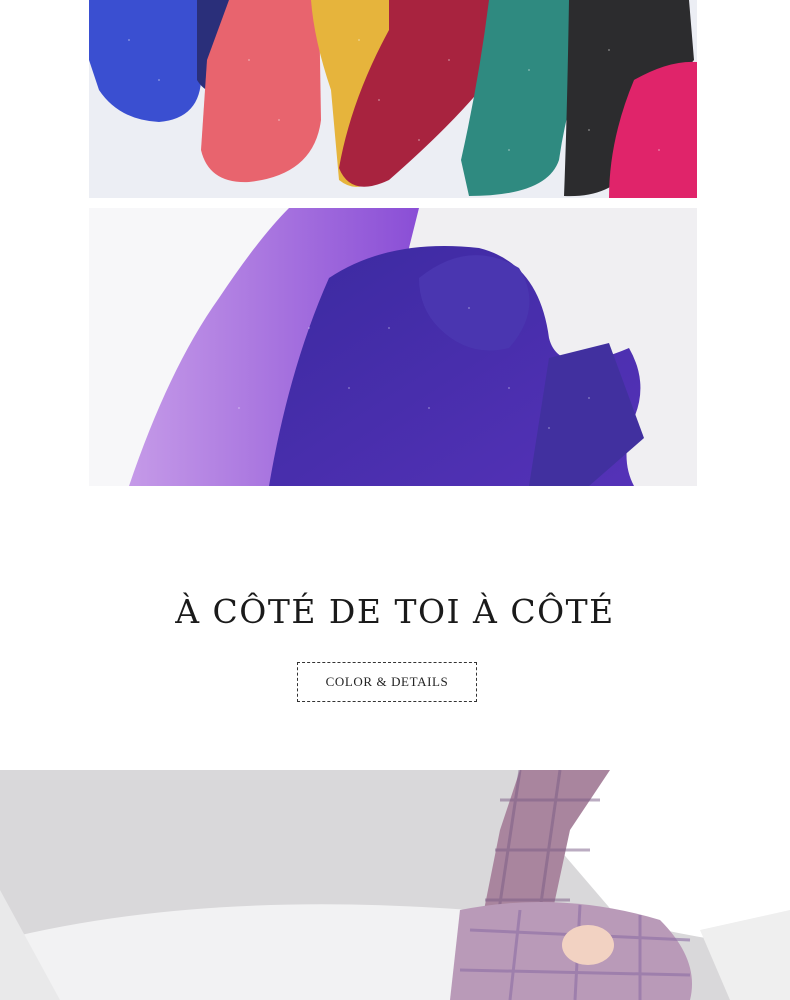 The height and width of the screenshot is (1000, 790). I want to click on color-details-label: COLOR & DETAILS, so click(387, 681).